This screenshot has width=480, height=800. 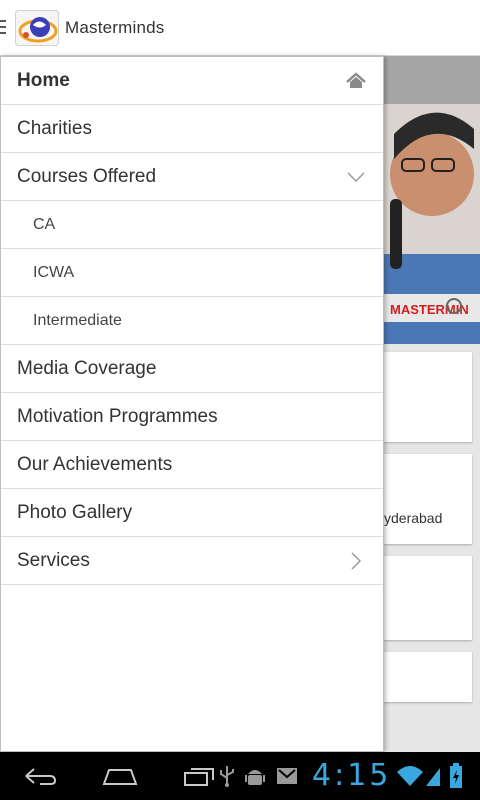 What do you see at coordinates (192, 465) in the screenshot?
I see `menu-item-our-achievements: Our Achievements` at bounding box center [192, 465].